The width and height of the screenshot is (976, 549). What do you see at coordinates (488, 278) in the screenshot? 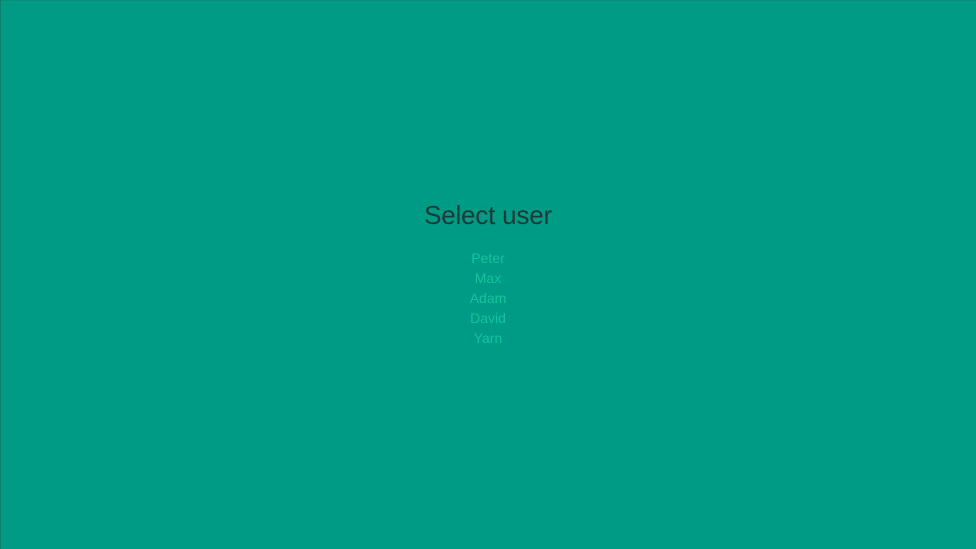
I see `user-option-max: Max` at bounding box center [488, 278].